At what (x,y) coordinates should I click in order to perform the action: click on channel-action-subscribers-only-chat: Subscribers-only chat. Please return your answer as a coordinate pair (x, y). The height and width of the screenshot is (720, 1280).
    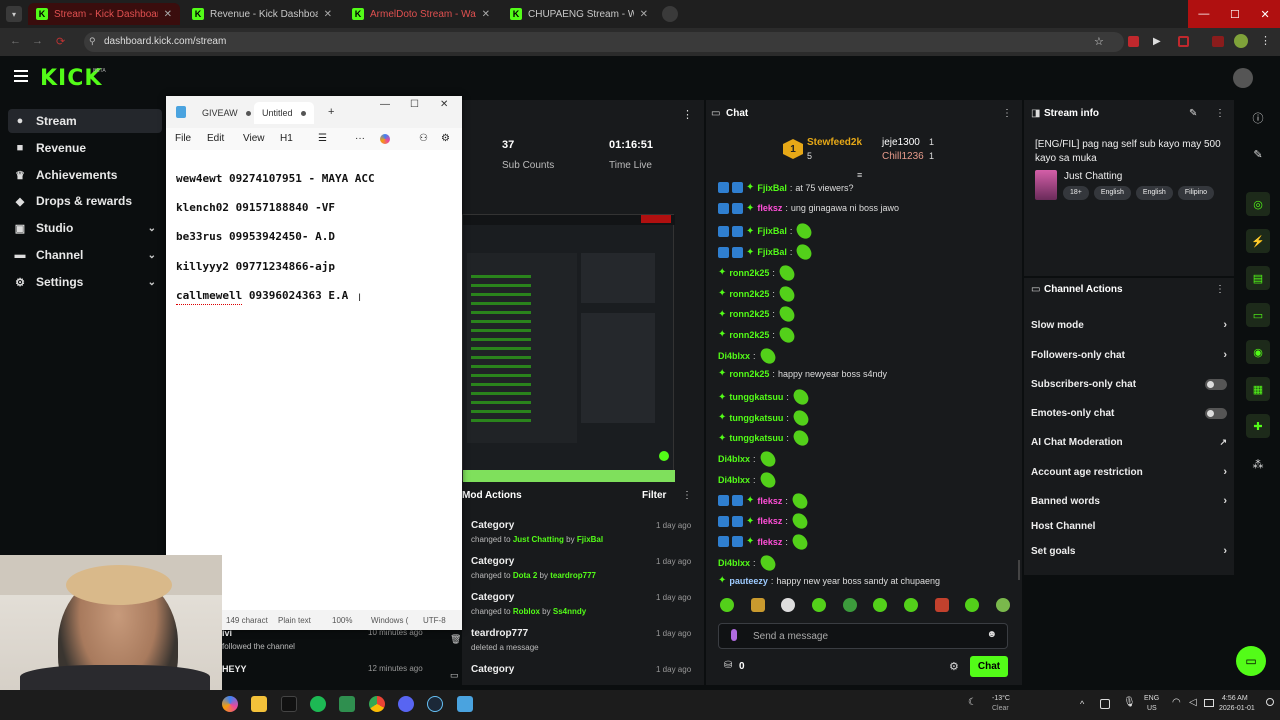
    Looking at the image, I should click on (1129, 384).